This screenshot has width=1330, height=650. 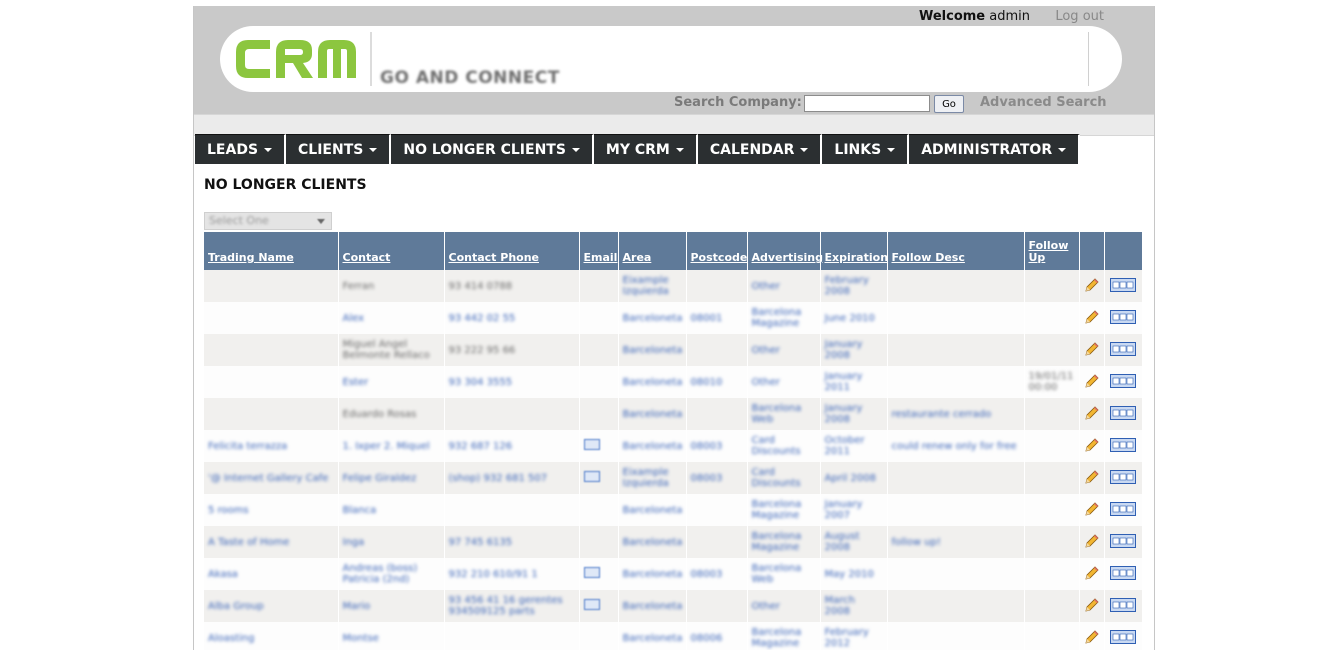 What do you see at coordinates (866, 149) in the screenshot?
I see `nav-item-links: LINKS` at bounding box center [866, 149].